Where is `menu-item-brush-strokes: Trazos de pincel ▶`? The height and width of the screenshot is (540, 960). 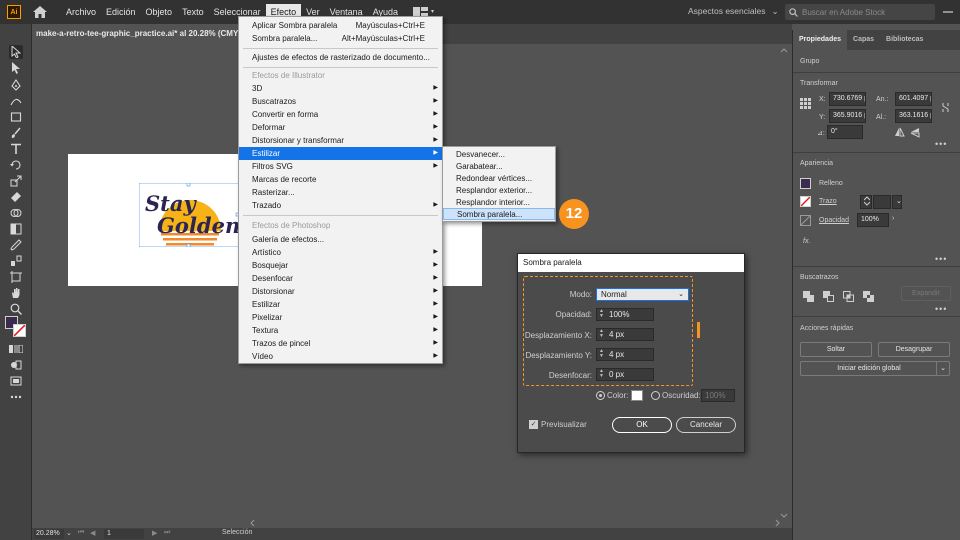
menu-item-brush-strokes: Trazos de pincel ▶ is located at coordinates (340, 343).